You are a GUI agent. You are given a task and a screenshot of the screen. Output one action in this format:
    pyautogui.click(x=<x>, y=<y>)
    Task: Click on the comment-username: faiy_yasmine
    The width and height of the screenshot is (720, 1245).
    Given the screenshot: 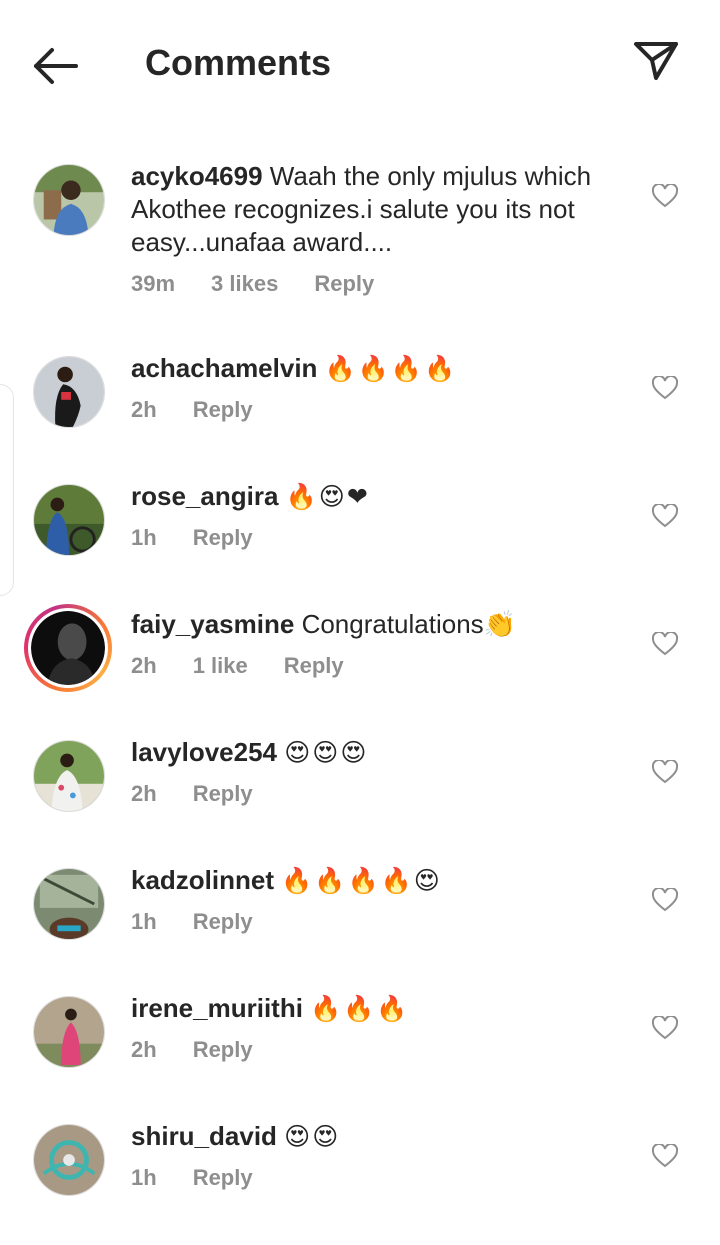 What is the action you would take?
    pyautogui.click(x=212, y=624)
    